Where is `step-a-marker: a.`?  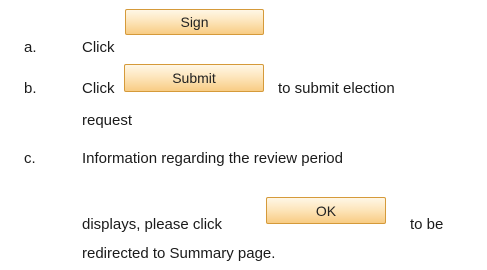
step-a-marker: a. is located at coordinates (30, 47).